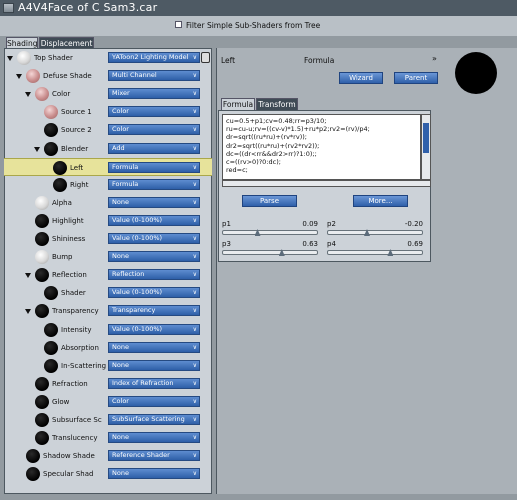  What do you see at coordinates (154, 57) in the screenshot?
I see `shader-type-dropdown: YAToon2 Lighting Model ∨` at bounding box center [154, 57].